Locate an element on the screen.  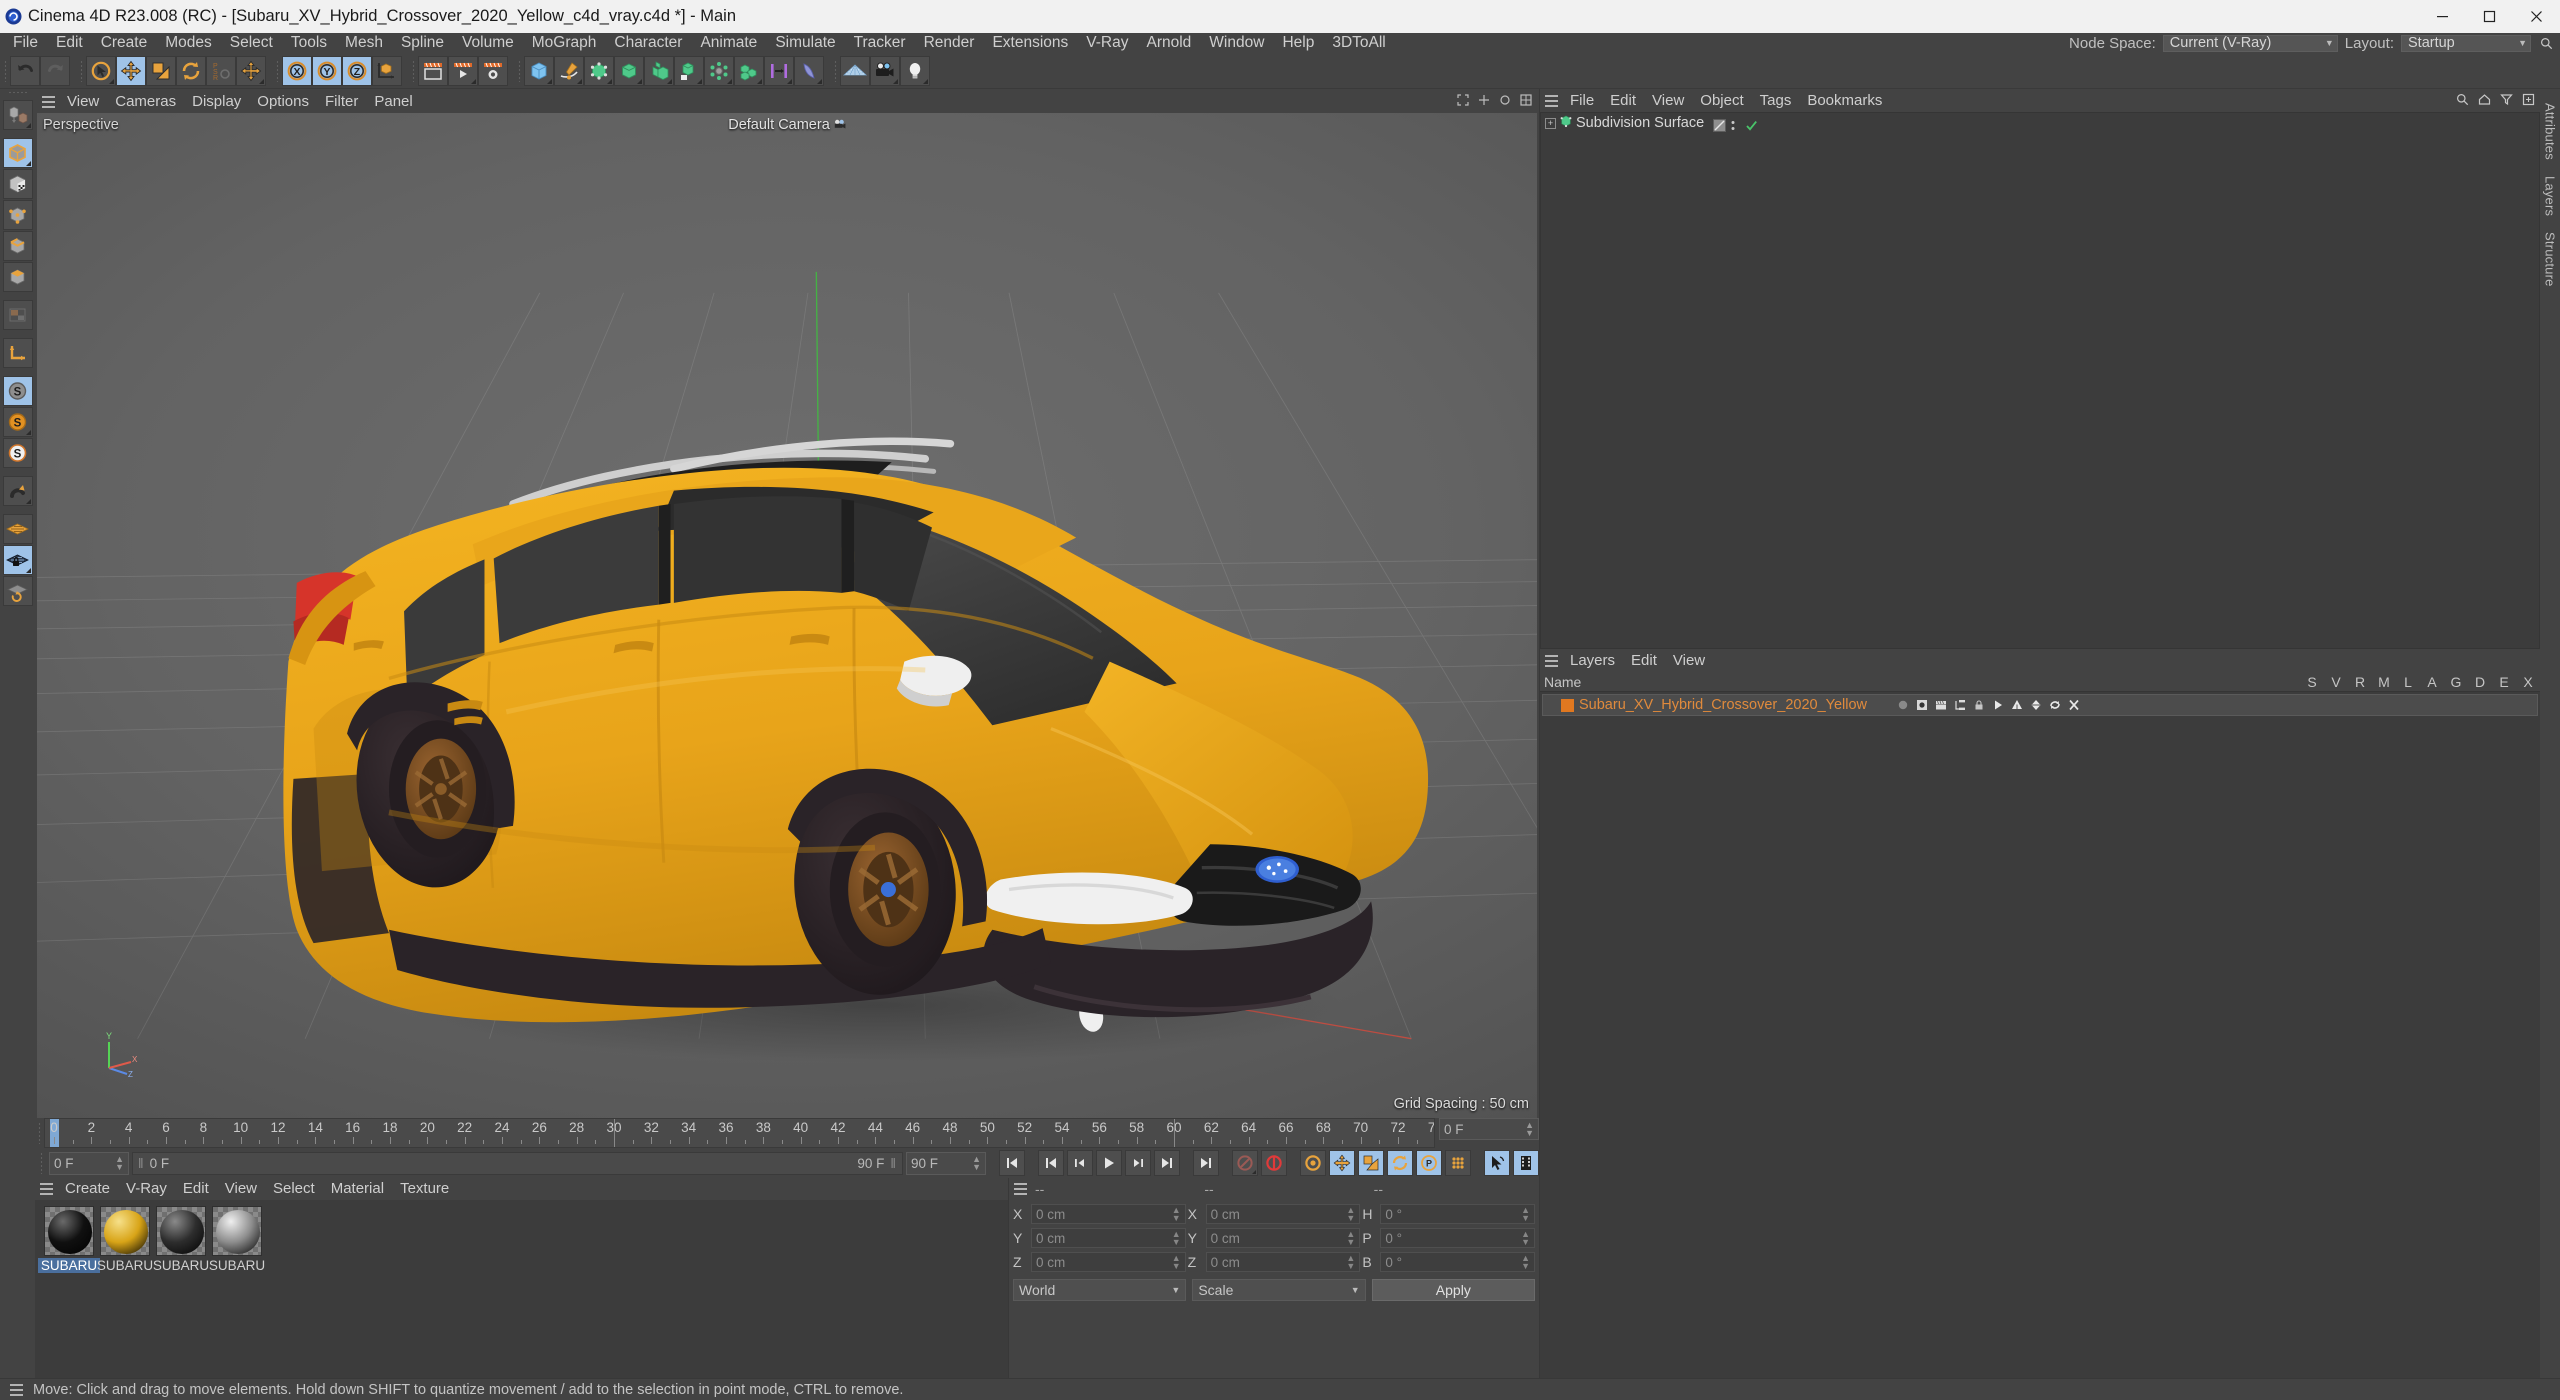
material-name: SUBARU is located at coordinates (69, 1265).